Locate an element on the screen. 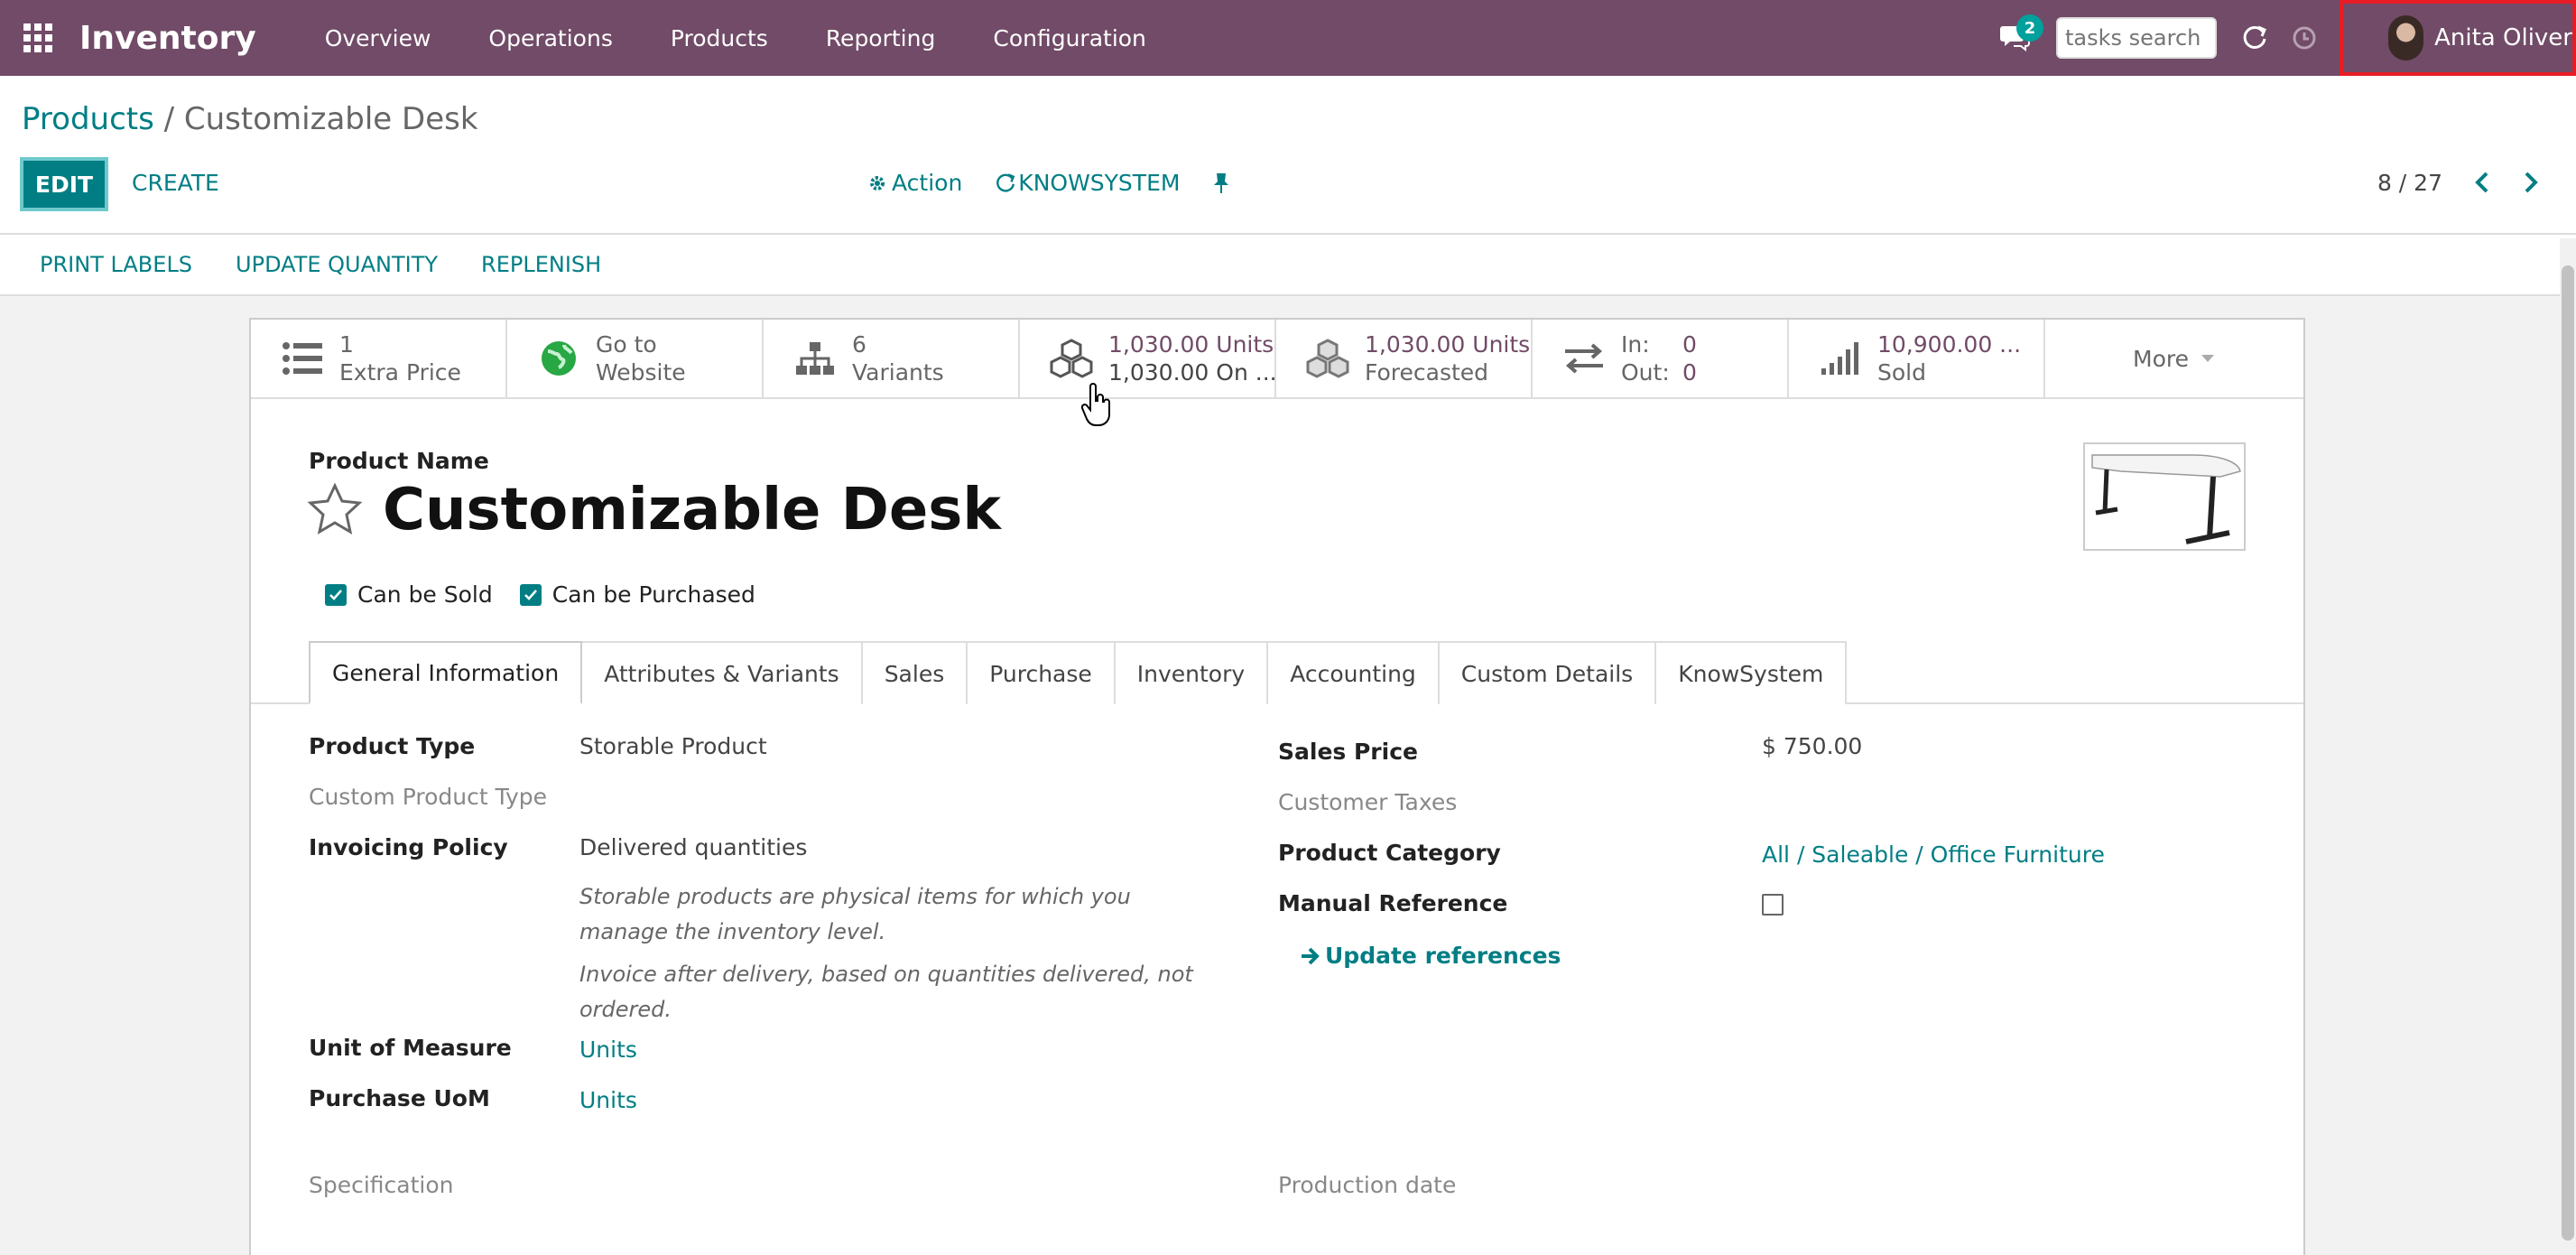  tasks-search-input is located at coordinates (2136, 38).